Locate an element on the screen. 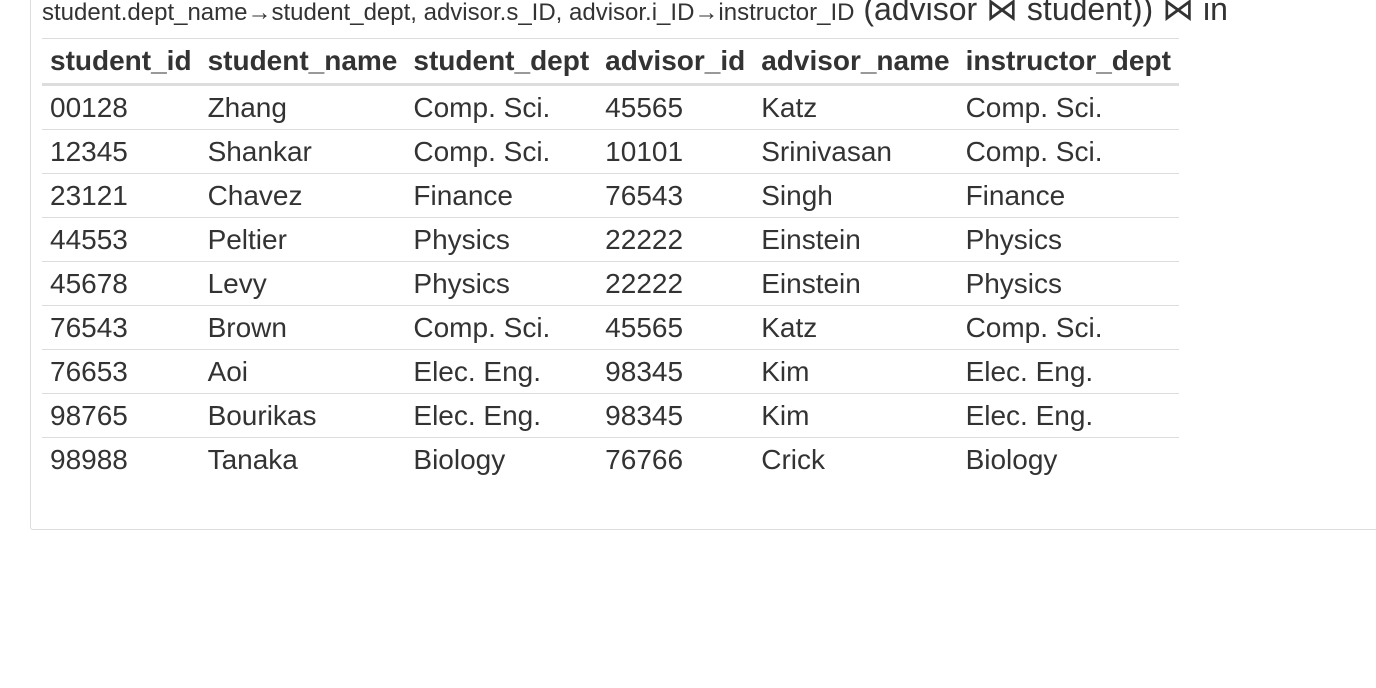  cell-student-name: Zhang is located at coordinates (302, 107).